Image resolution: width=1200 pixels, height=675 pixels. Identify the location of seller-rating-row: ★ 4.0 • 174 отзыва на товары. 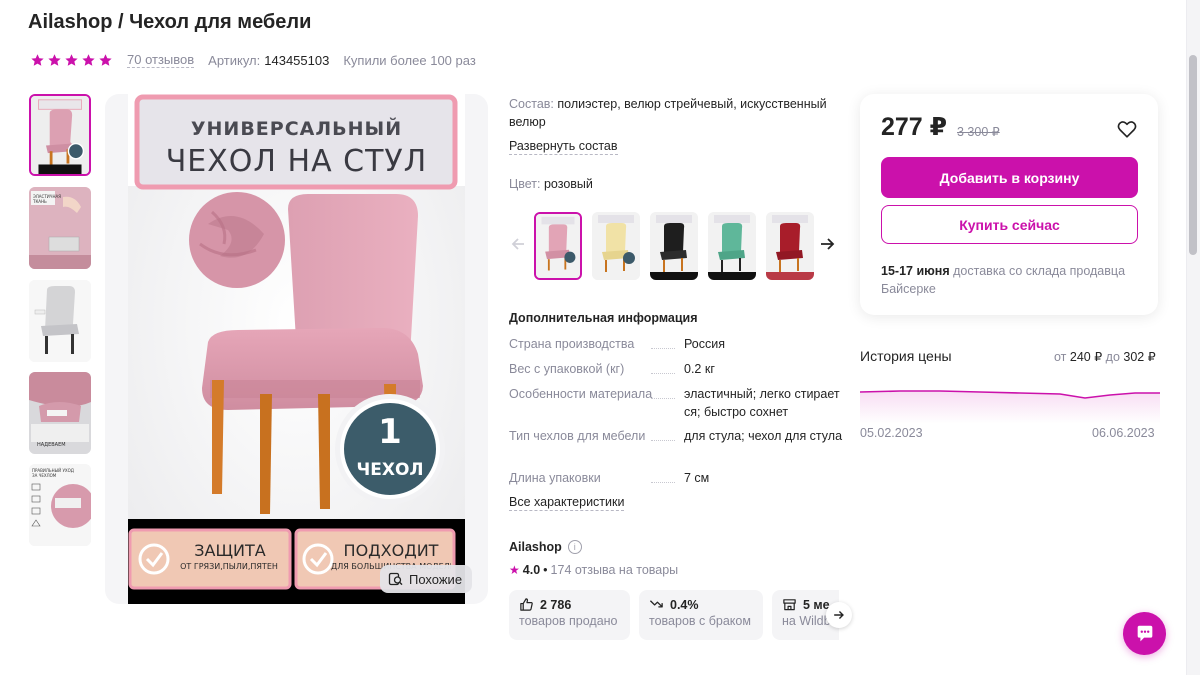
(593, 570).